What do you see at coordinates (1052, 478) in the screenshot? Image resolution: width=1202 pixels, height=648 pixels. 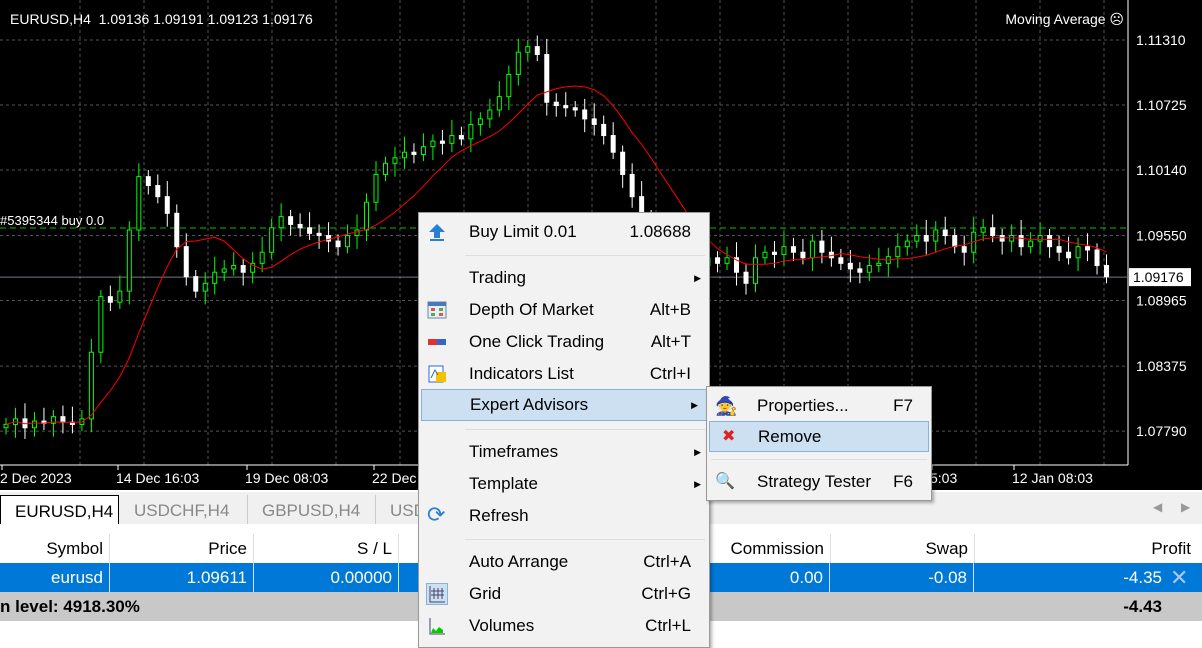 I see `time-axis-label: 12 Jan 08:03` at bounding box center [1052, 478].